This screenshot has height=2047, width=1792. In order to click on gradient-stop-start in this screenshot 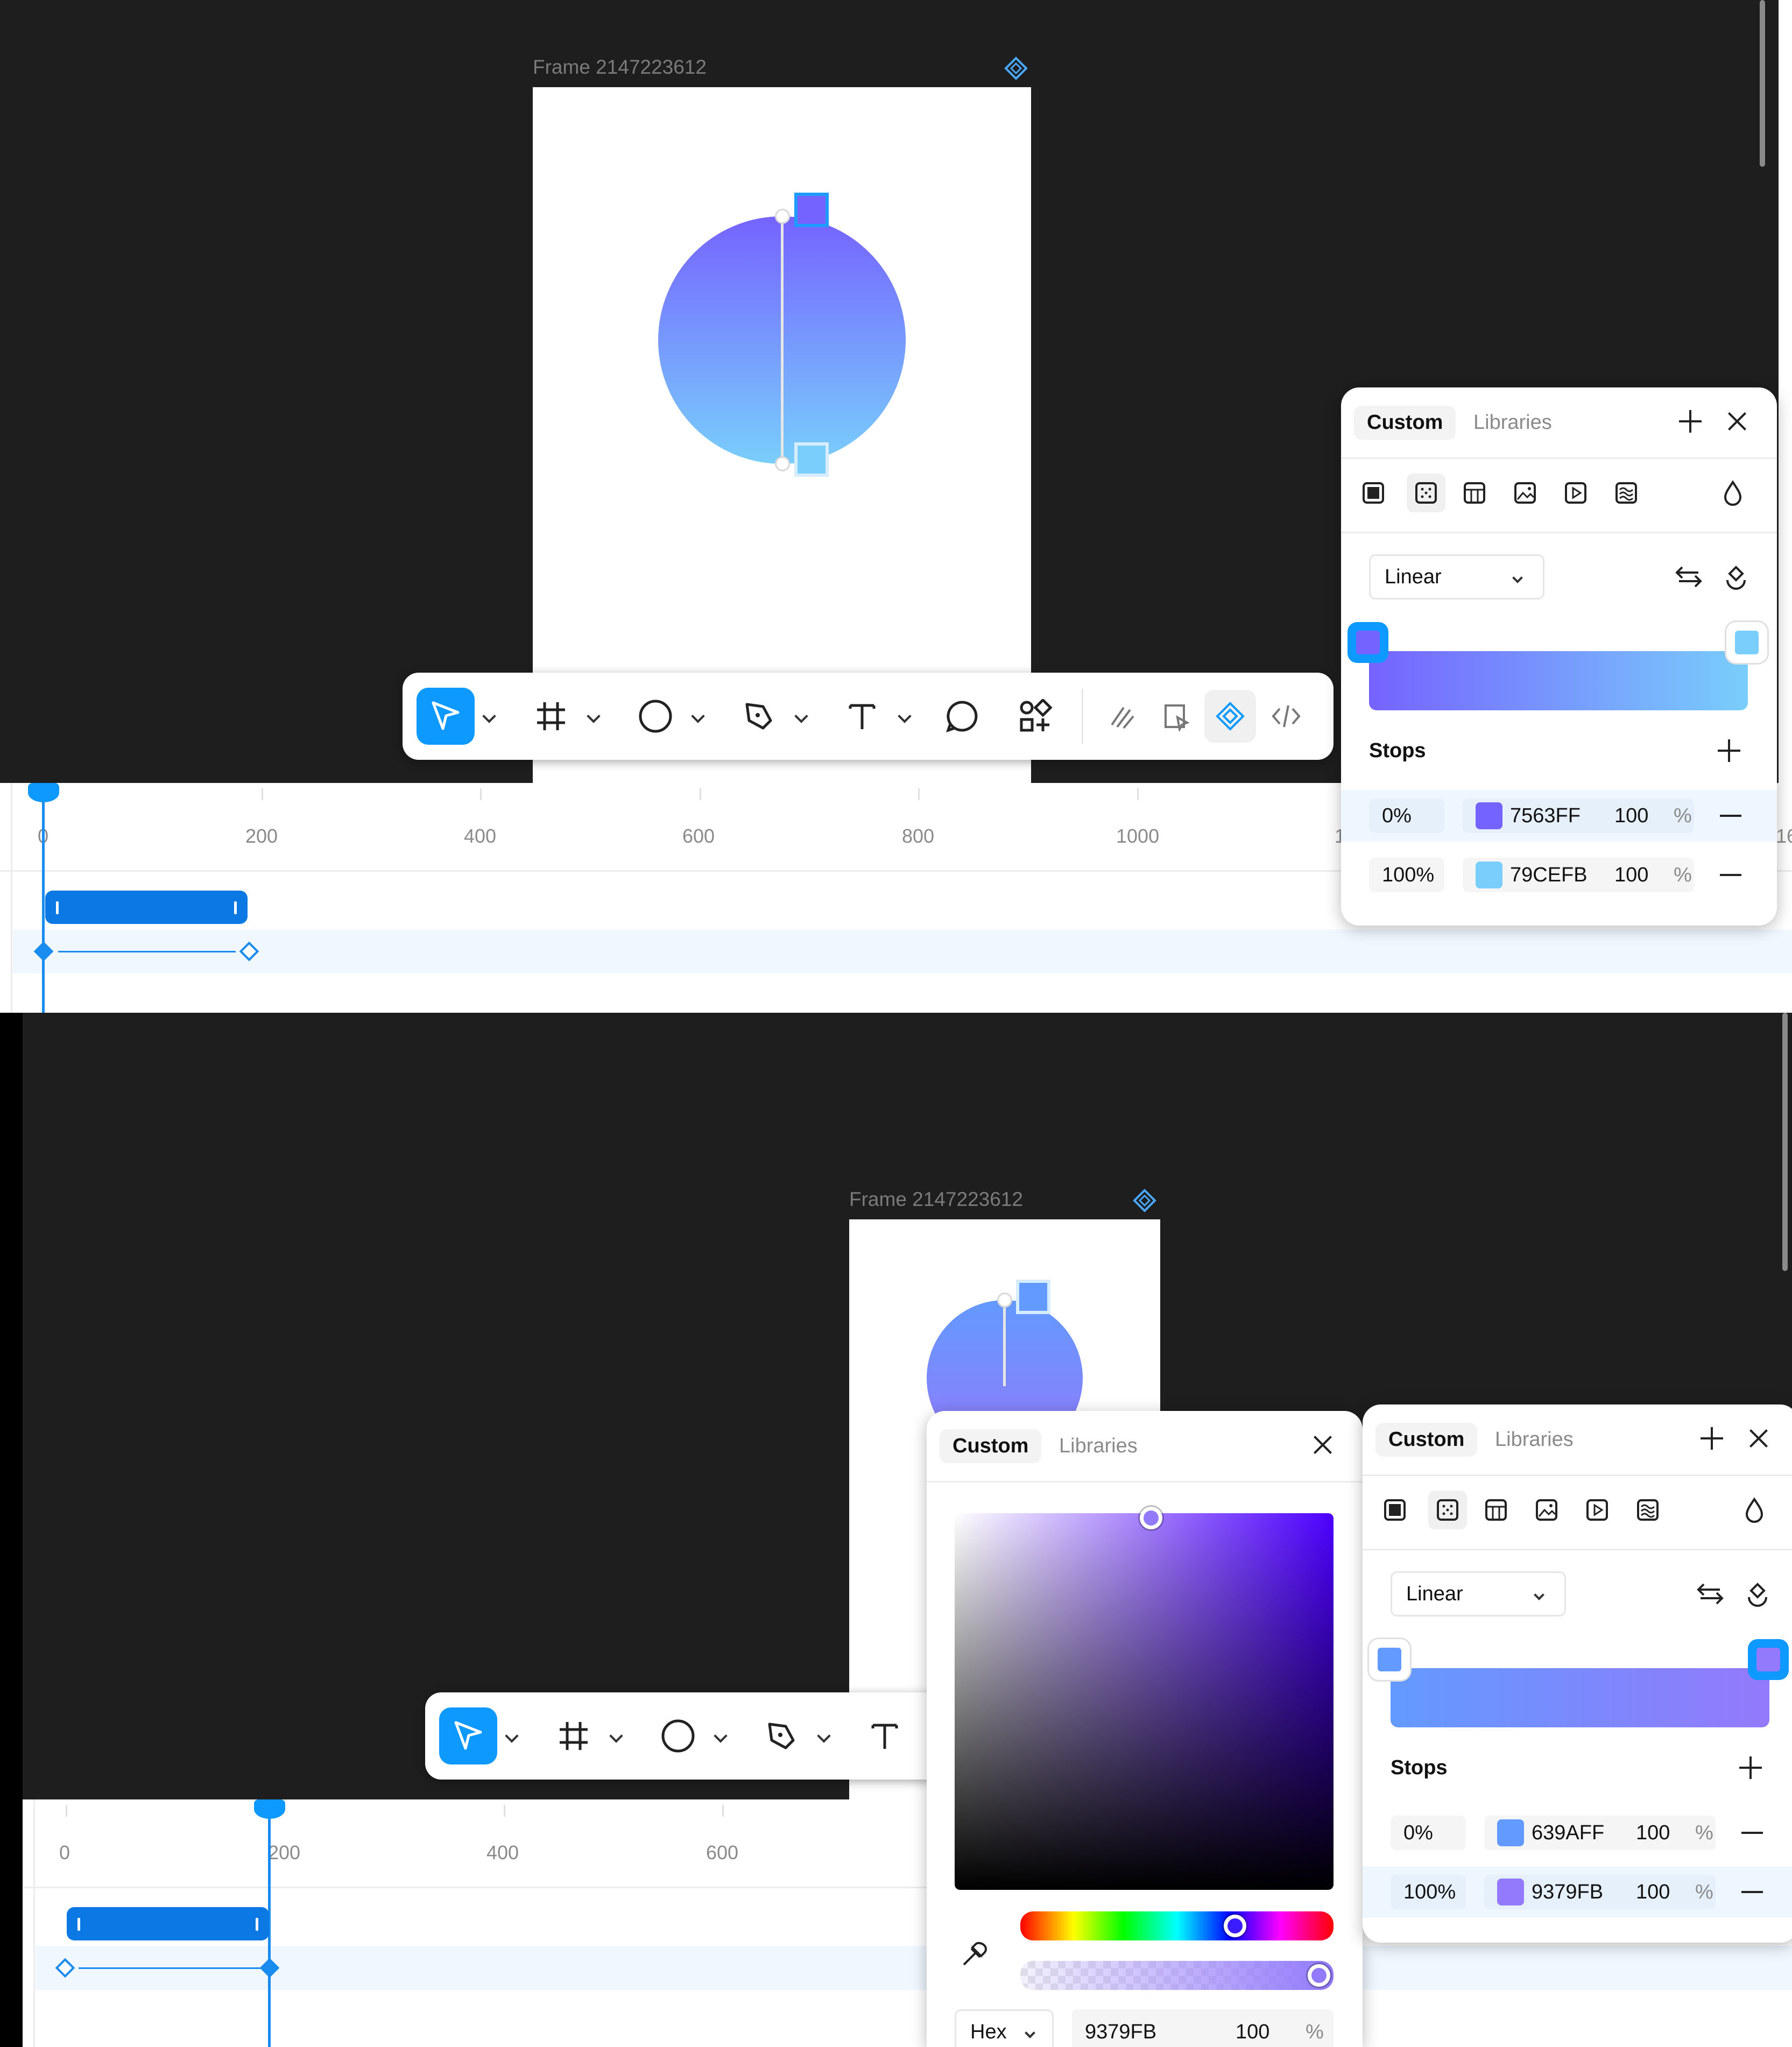, I will do `click(1367, 642)`.